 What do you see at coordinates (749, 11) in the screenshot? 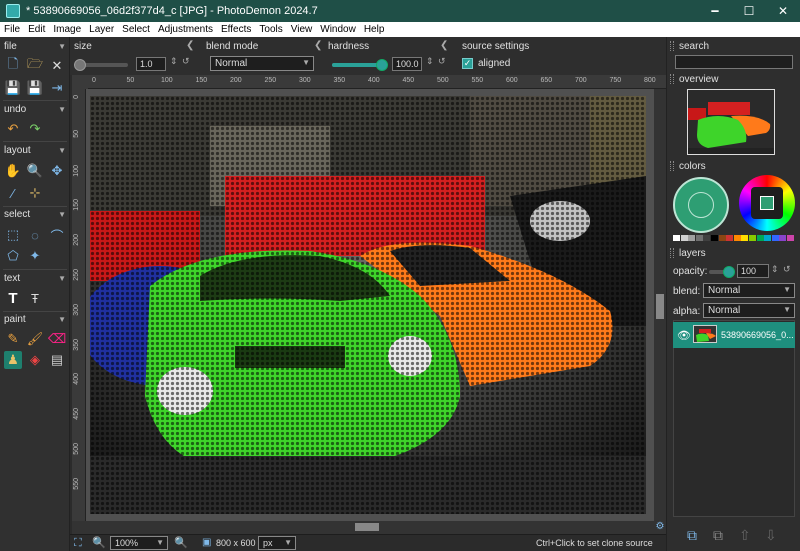
I see `maximize-button: ☐` at bounding box center [749, 11].